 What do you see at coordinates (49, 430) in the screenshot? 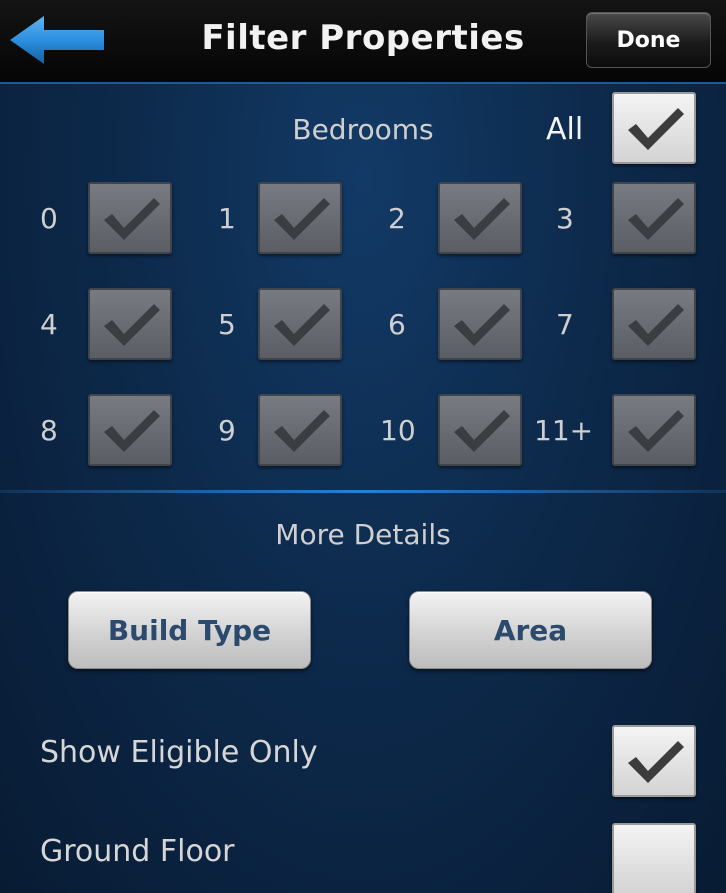
I see `bedroom-option-label: 8` at bounding box center [49, 430].